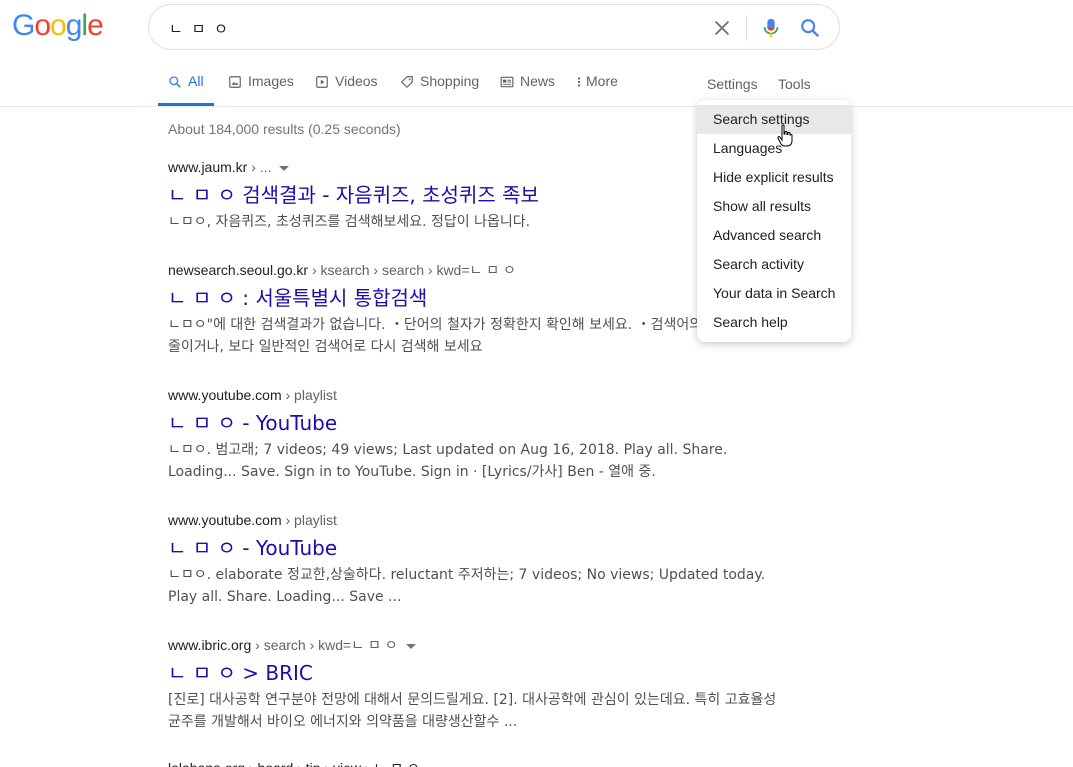 The height and width of the screenshot is (767, 1073). I want to click on tab-label: All, so click(196, 81).